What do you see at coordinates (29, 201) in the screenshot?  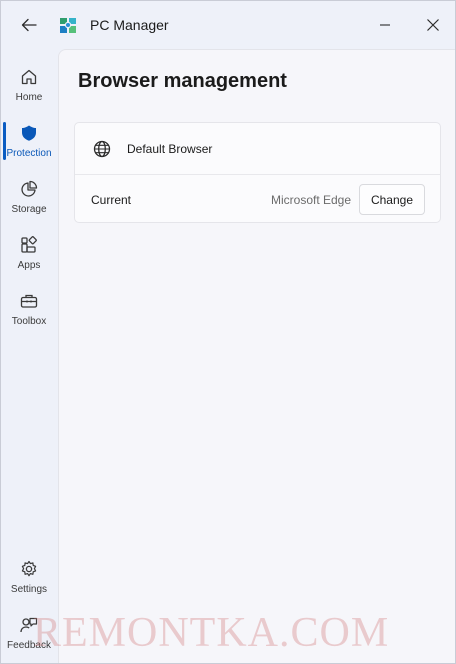 I see `nav-item-storage: Storage` at bounding box center [29, 201].